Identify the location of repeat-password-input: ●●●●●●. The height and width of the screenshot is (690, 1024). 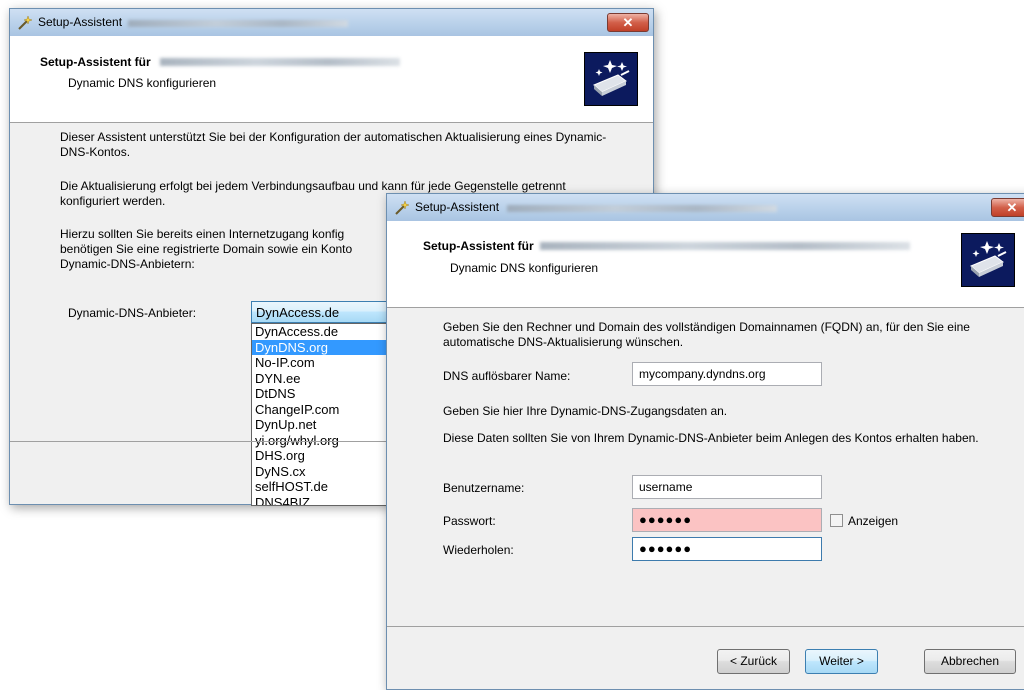
(727, 549).